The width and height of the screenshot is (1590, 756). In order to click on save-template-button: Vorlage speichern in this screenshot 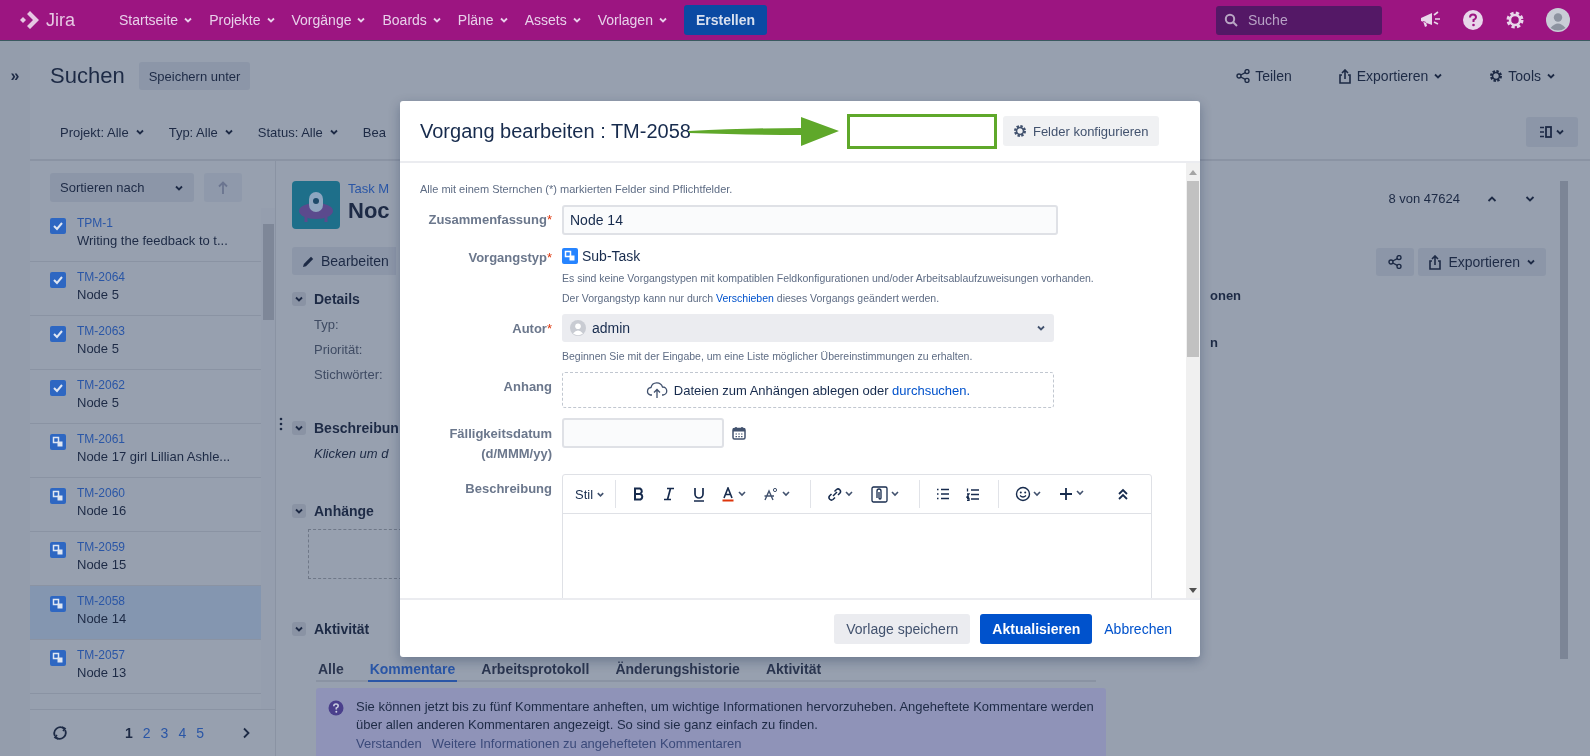, I will do `click(902, 628)`.